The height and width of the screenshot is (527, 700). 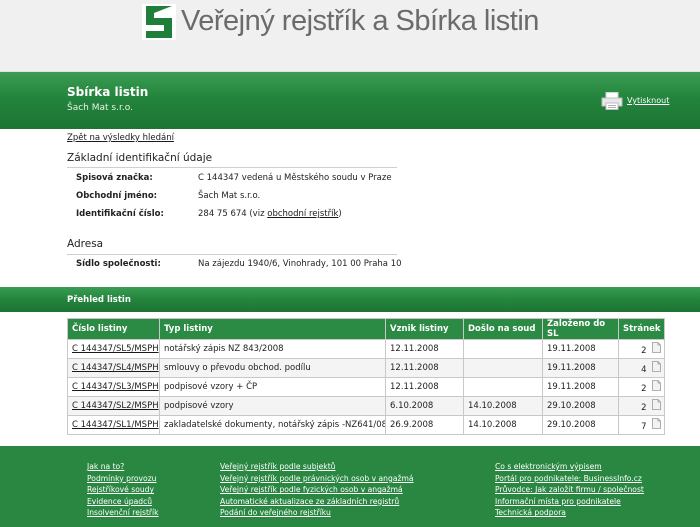 I want to click on back-to-results-link: Zpět na výsledky hledání, so click(x=120, y=138).